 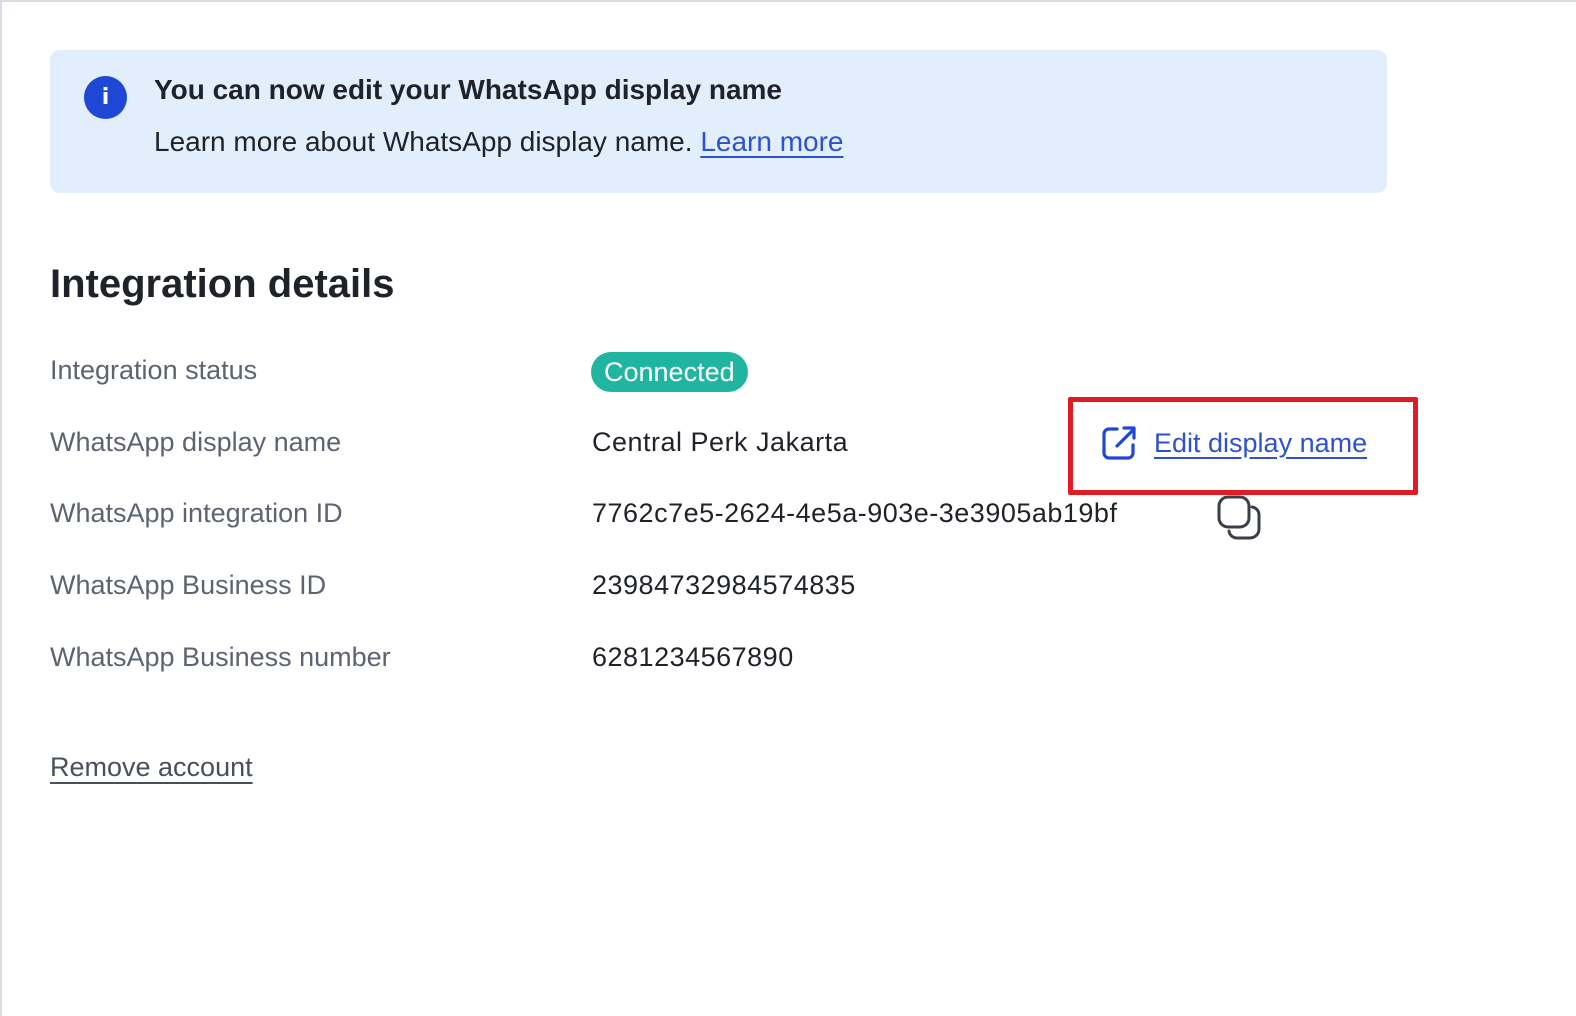 I want to click on info-banner, so click(x=718, y=121).